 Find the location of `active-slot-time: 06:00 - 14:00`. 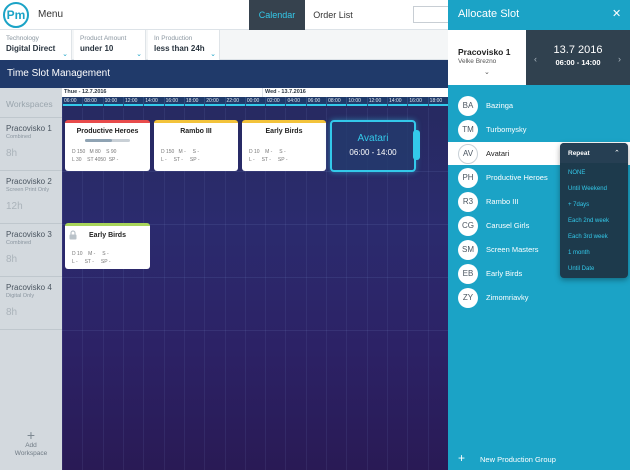

active-slot-time: 06:00 - 14:00 is located at coordinates (373, 152).